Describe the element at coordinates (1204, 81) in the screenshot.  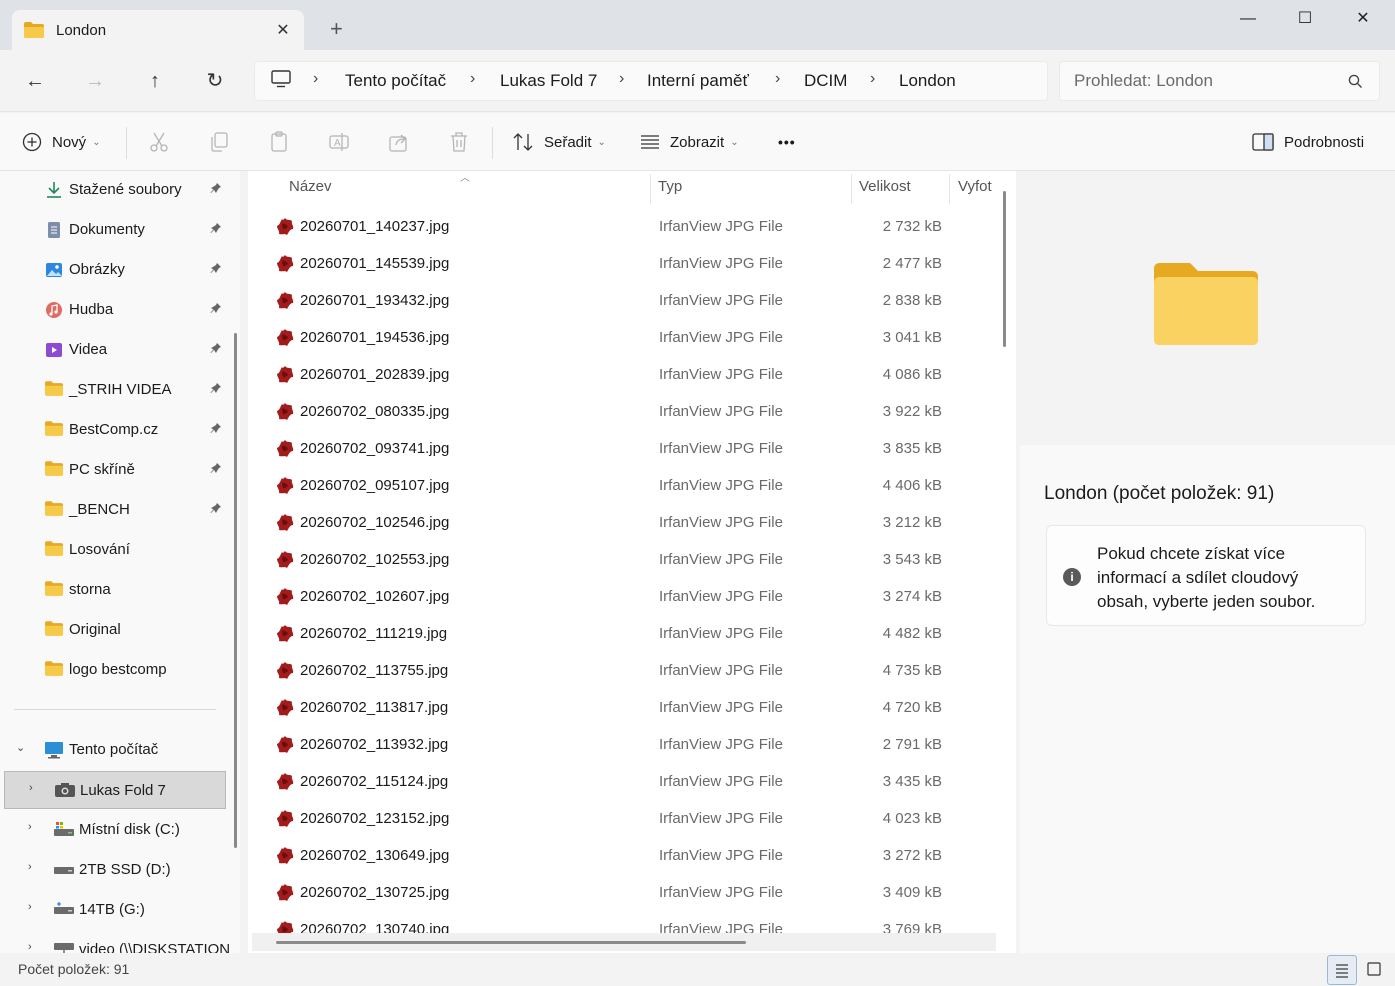
I see `search-input` at that location.